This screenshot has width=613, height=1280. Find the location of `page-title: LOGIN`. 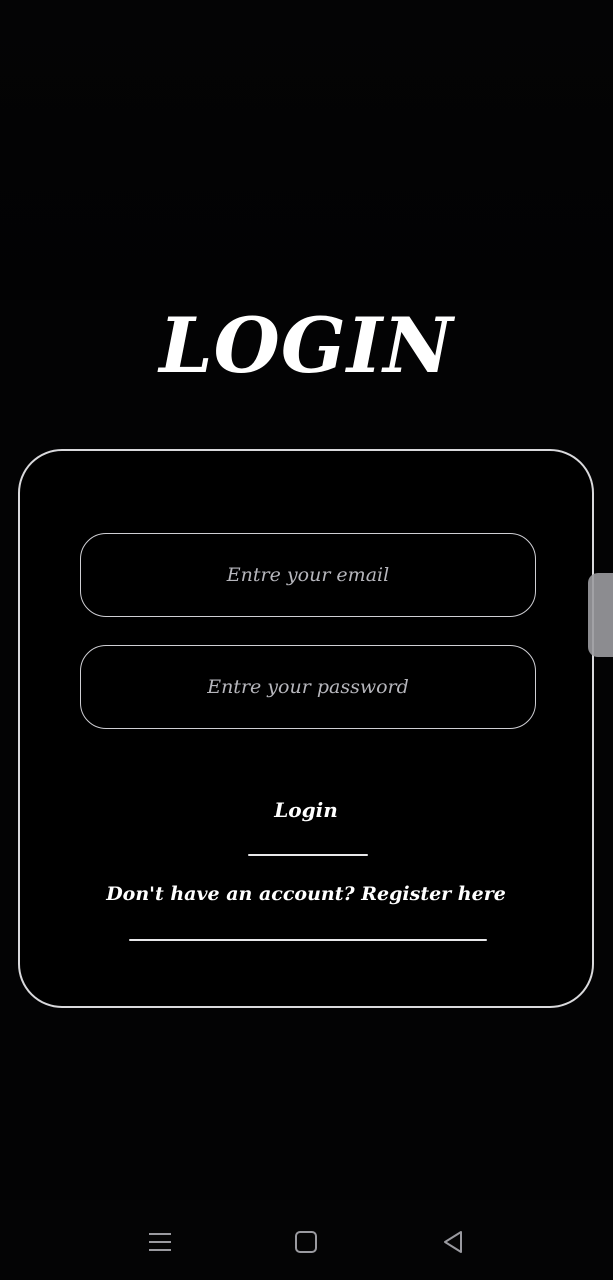

page-title: LOGIN is located at coordinates (306, 345).